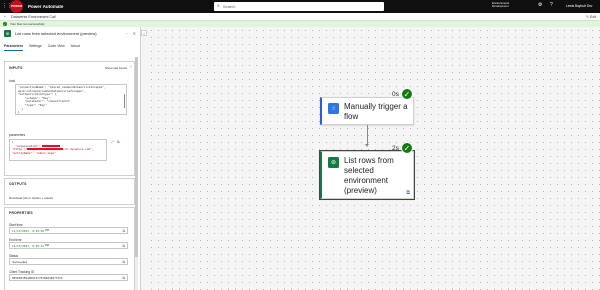  I want to click on exit-button: ✎ Exit, so click(591, 17).